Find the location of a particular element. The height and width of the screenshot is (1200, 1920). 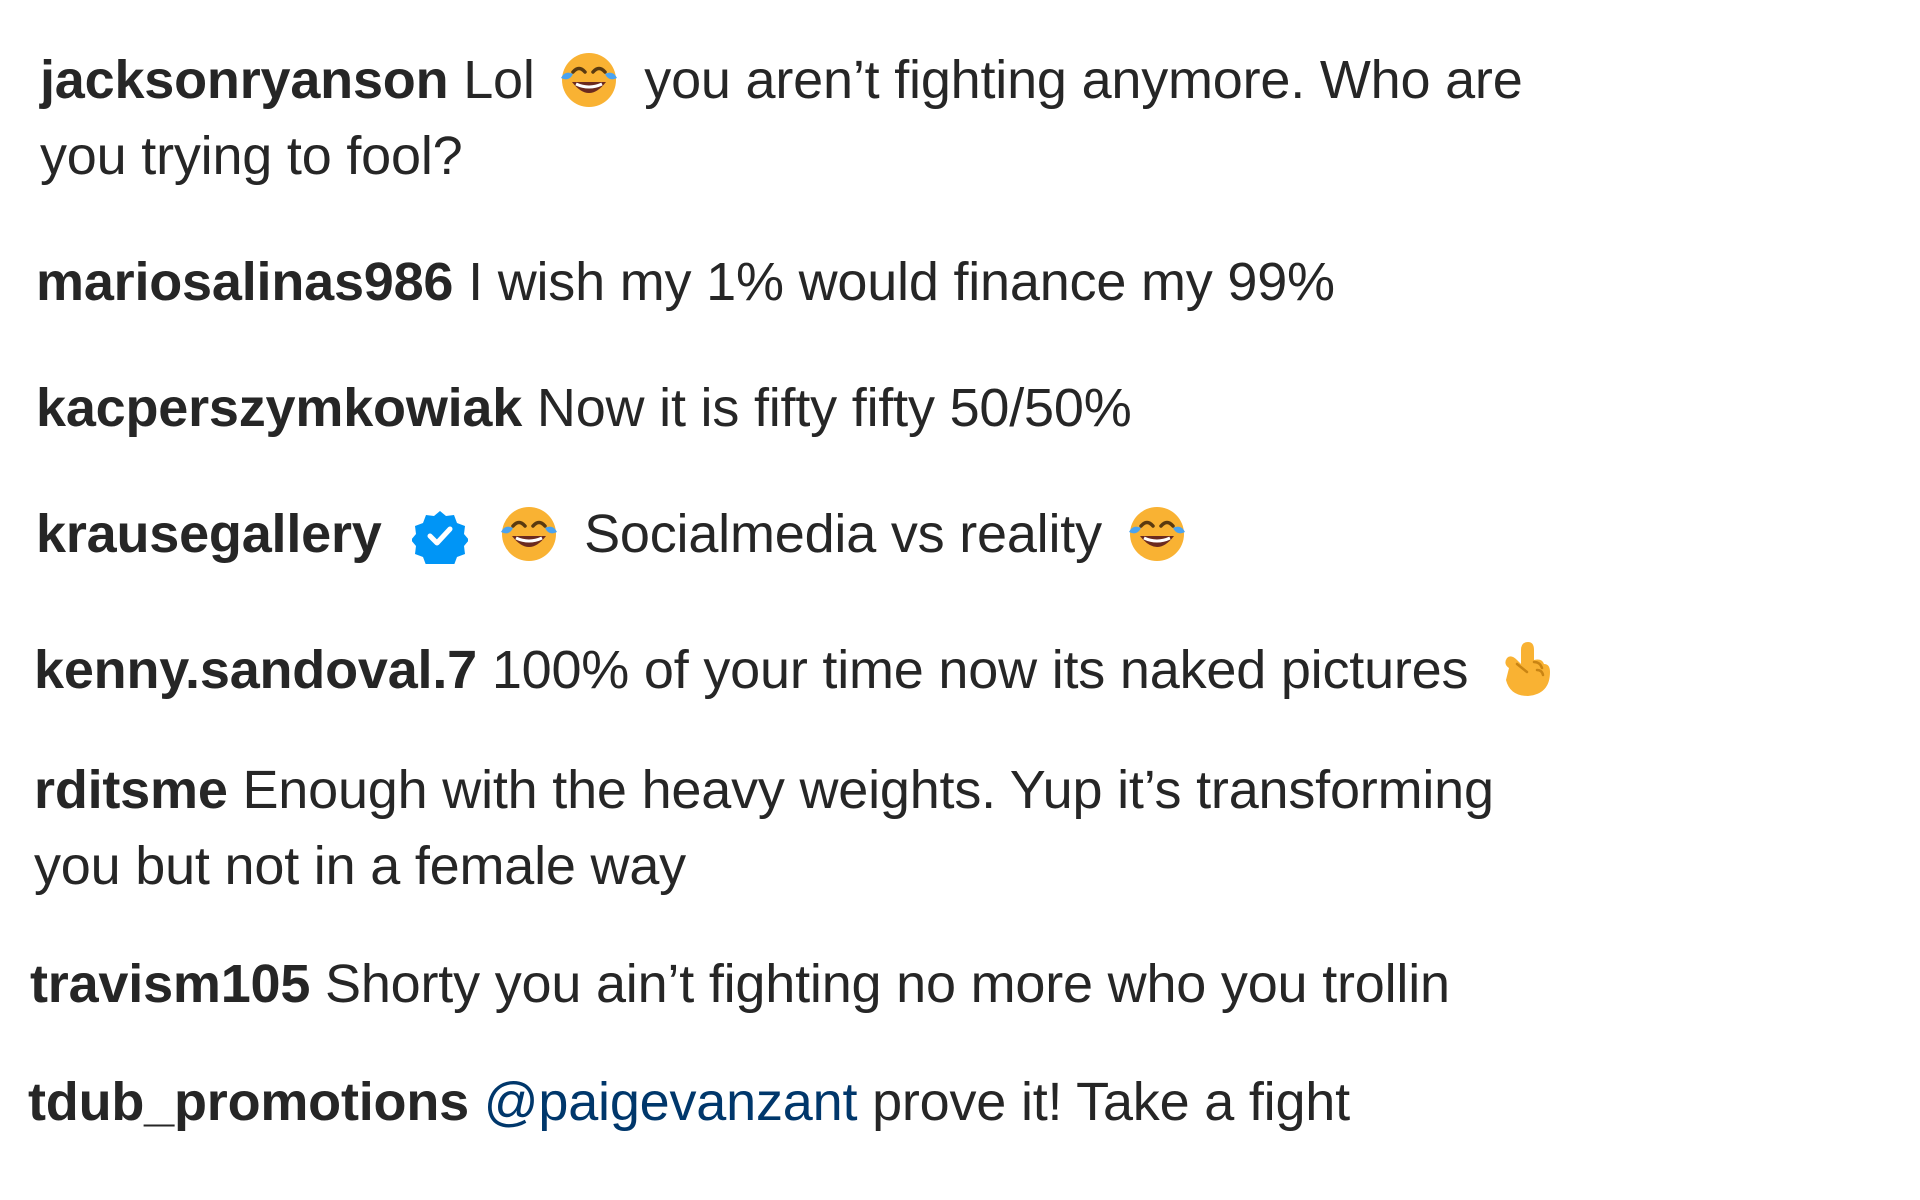

comment-text: prove it! Take a fight is located at coordinates (1111, 1102).